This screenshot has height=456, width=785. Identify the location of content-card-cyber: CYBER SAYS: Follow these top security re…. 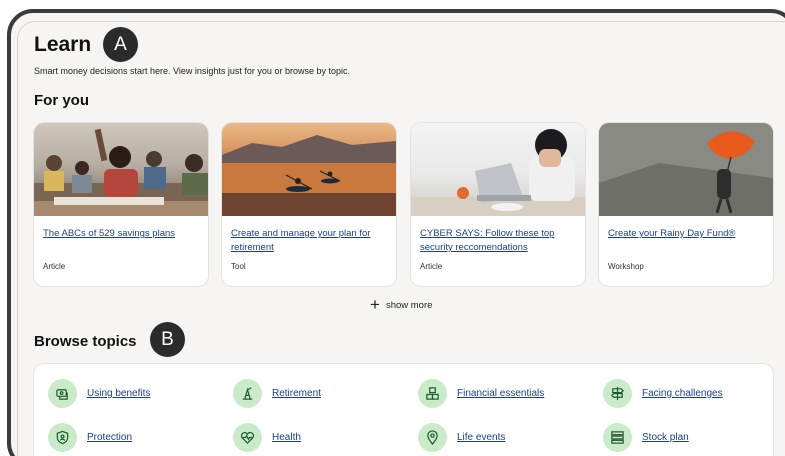
(498, 204).